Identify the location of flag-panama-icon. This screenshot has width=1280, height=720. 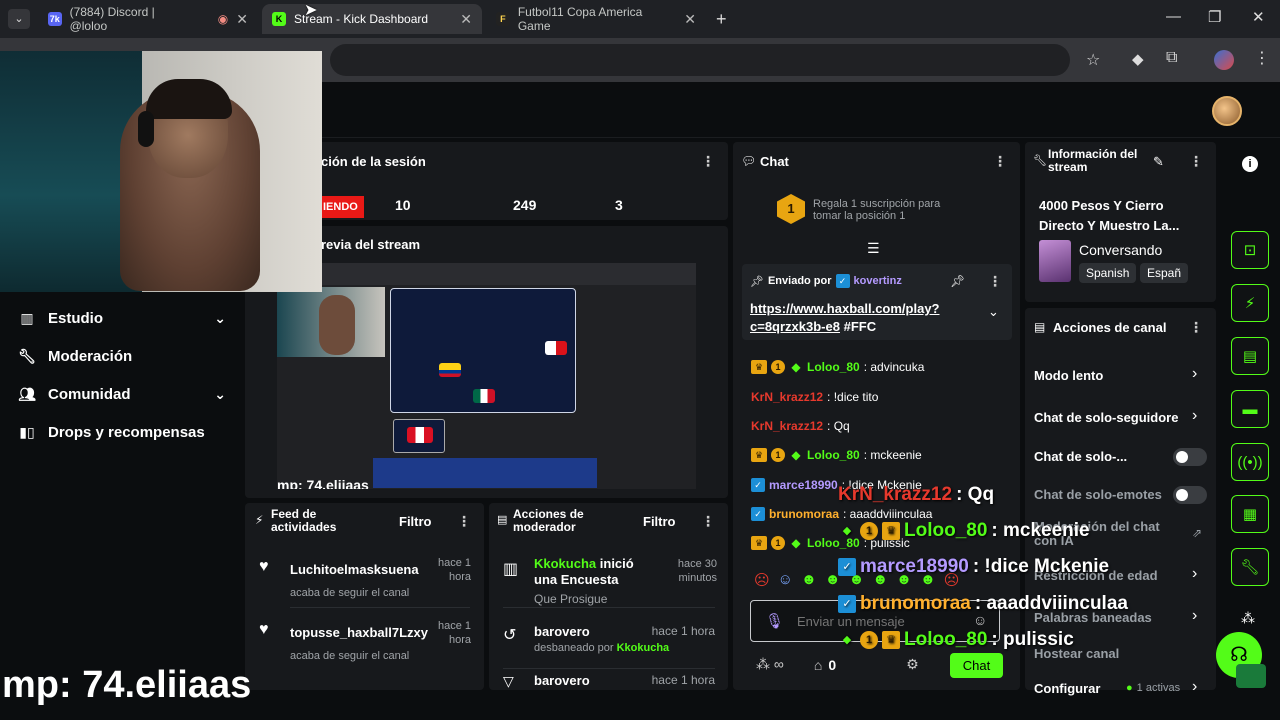
(556, 348).